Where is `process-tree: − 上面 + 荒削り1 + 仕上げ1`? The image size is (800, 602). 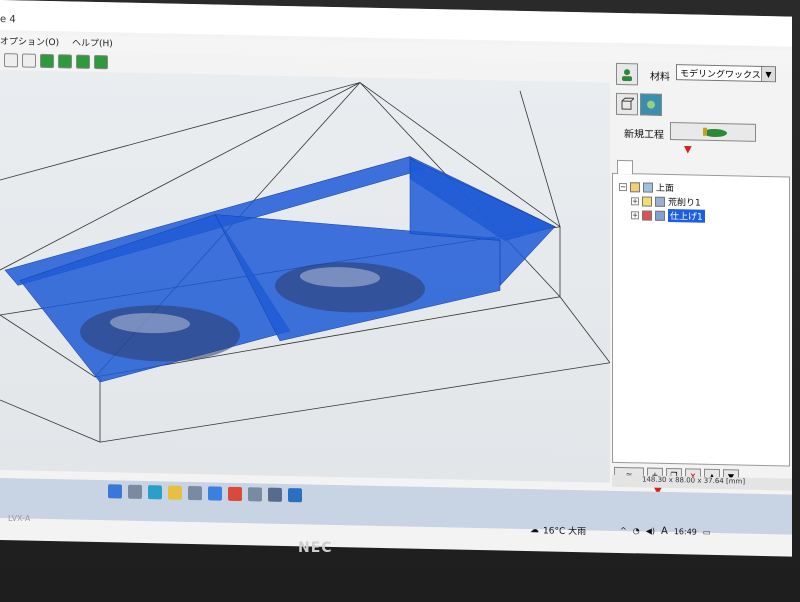
process-tree: − 上面 + 荒削り1 + 仕上げ1 is located at coordinates (701, 313).